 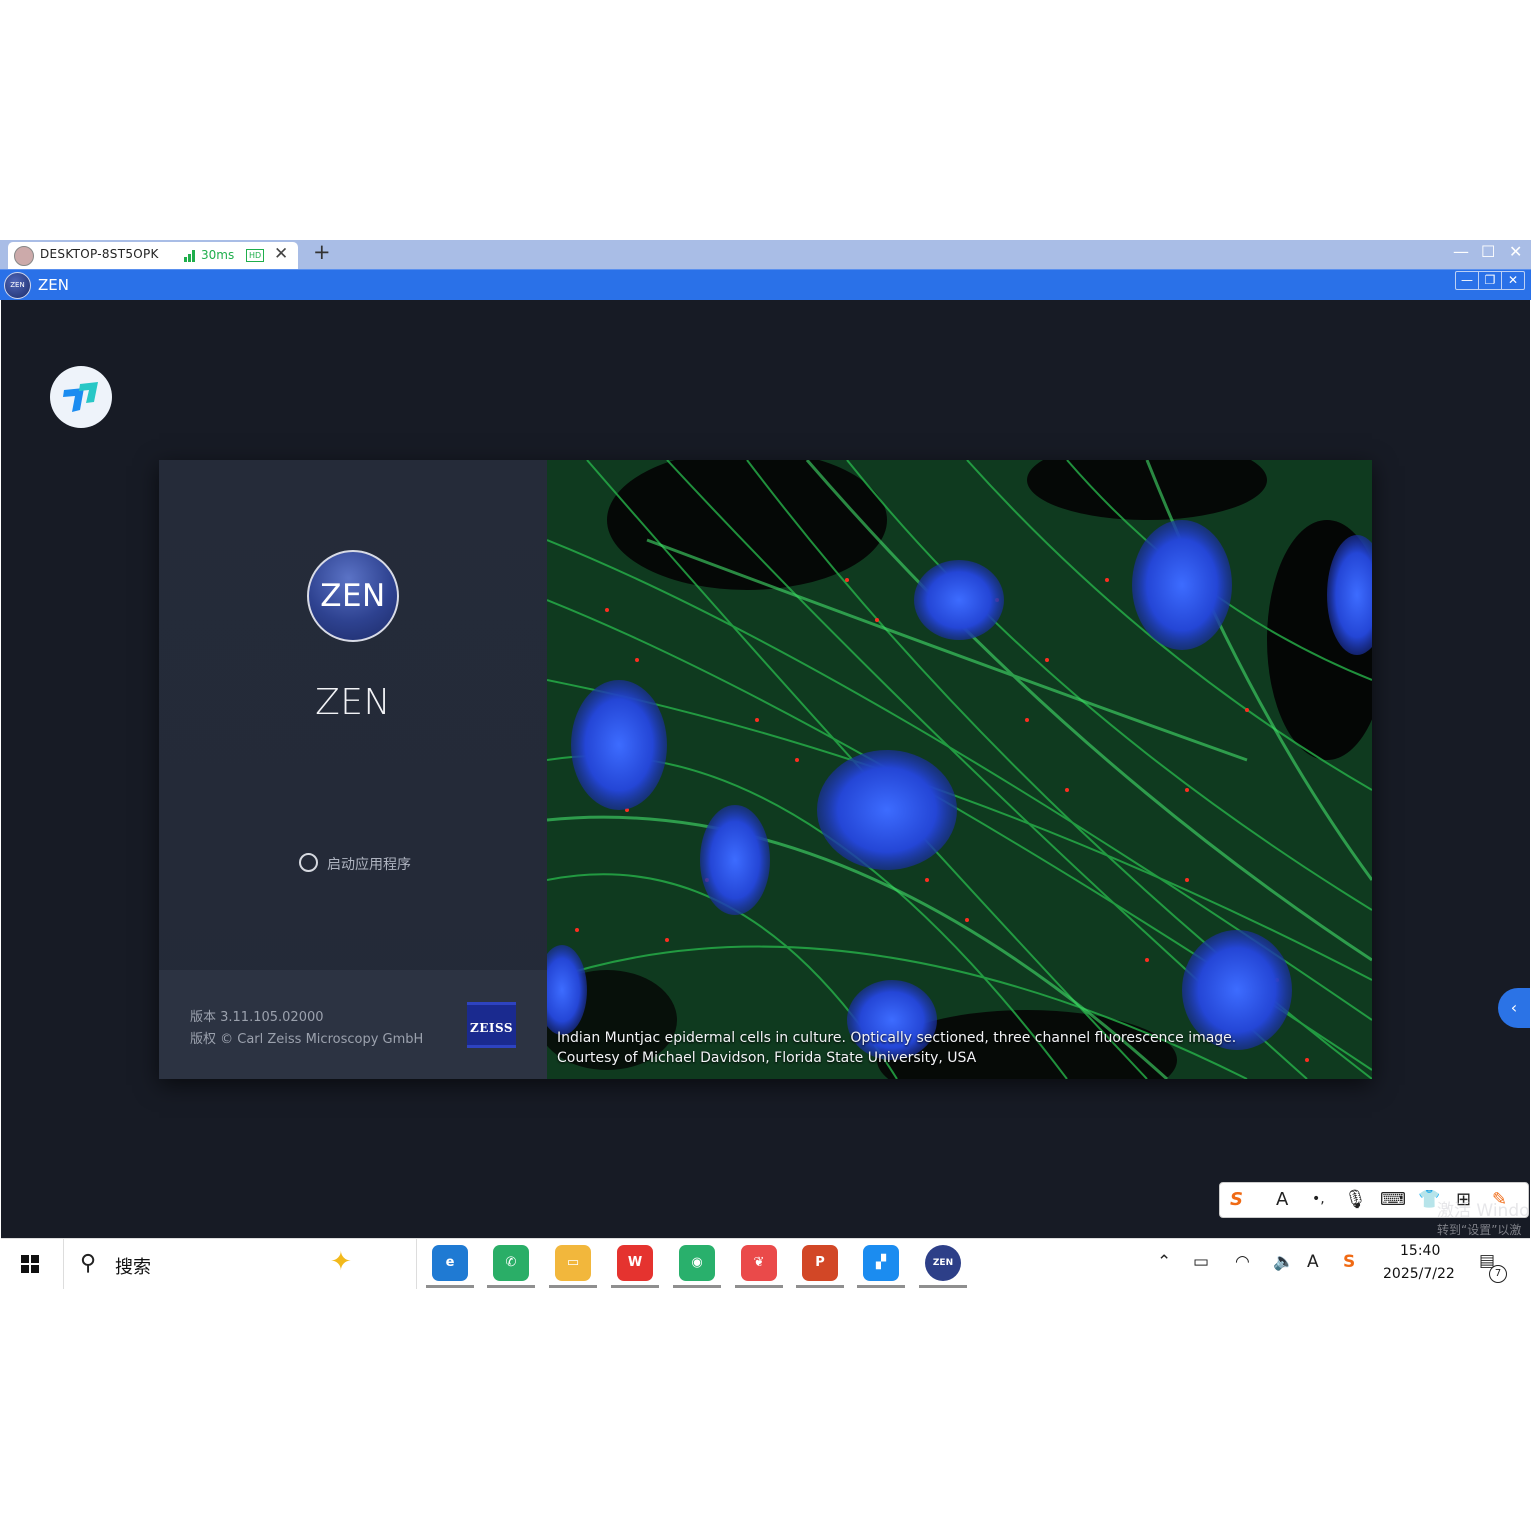 What do you see at coordinates (1498, 1274) in the screenshot?
I see `notification-count: 7` at bounding box center [1498, 1274].